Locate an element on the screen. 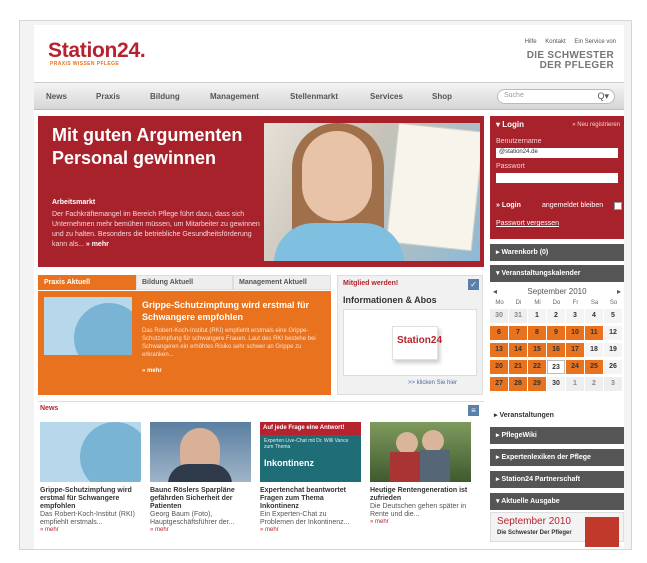 Image resolution: width=647 pixels, height=563 pixels. calendar-day: 16 is located at coordinates (556, 350).